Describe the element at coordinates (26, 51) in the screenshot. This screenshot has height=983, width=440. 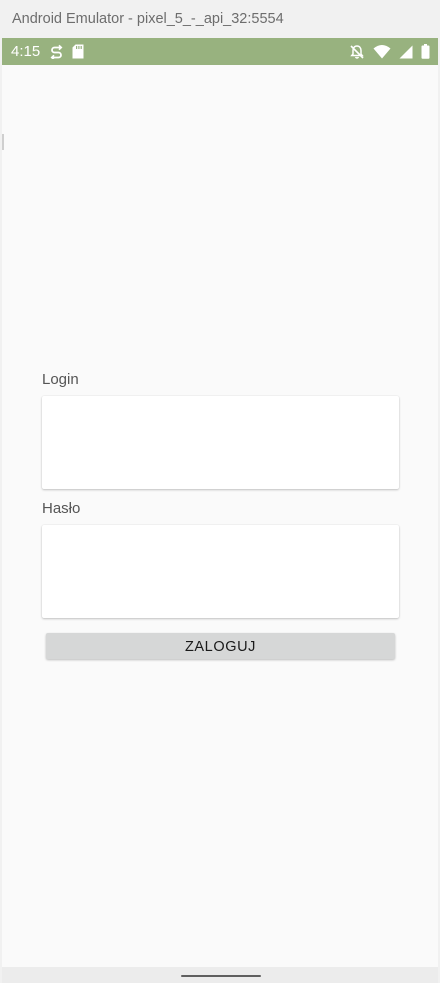
I see `status-time: 4:15` at that location.